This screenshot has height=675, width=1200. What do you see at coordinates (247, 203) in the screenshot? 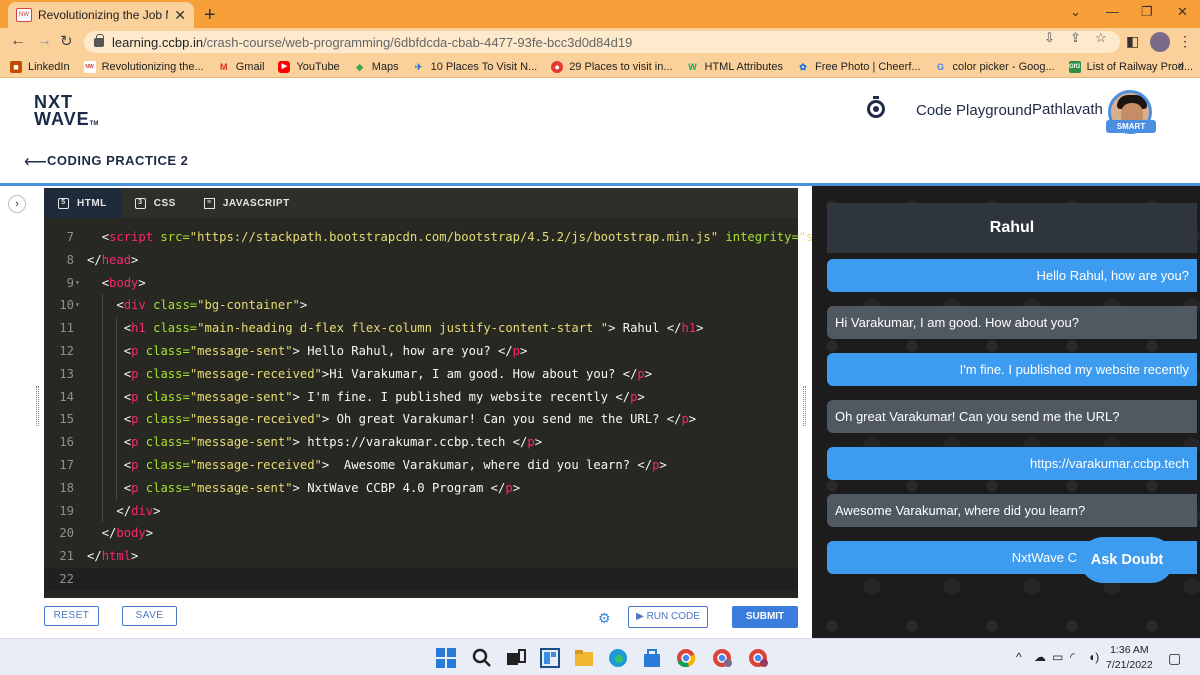
I see `tab-javascript: ≡ JAVASCRIPT` at bounding box center [247, 203].